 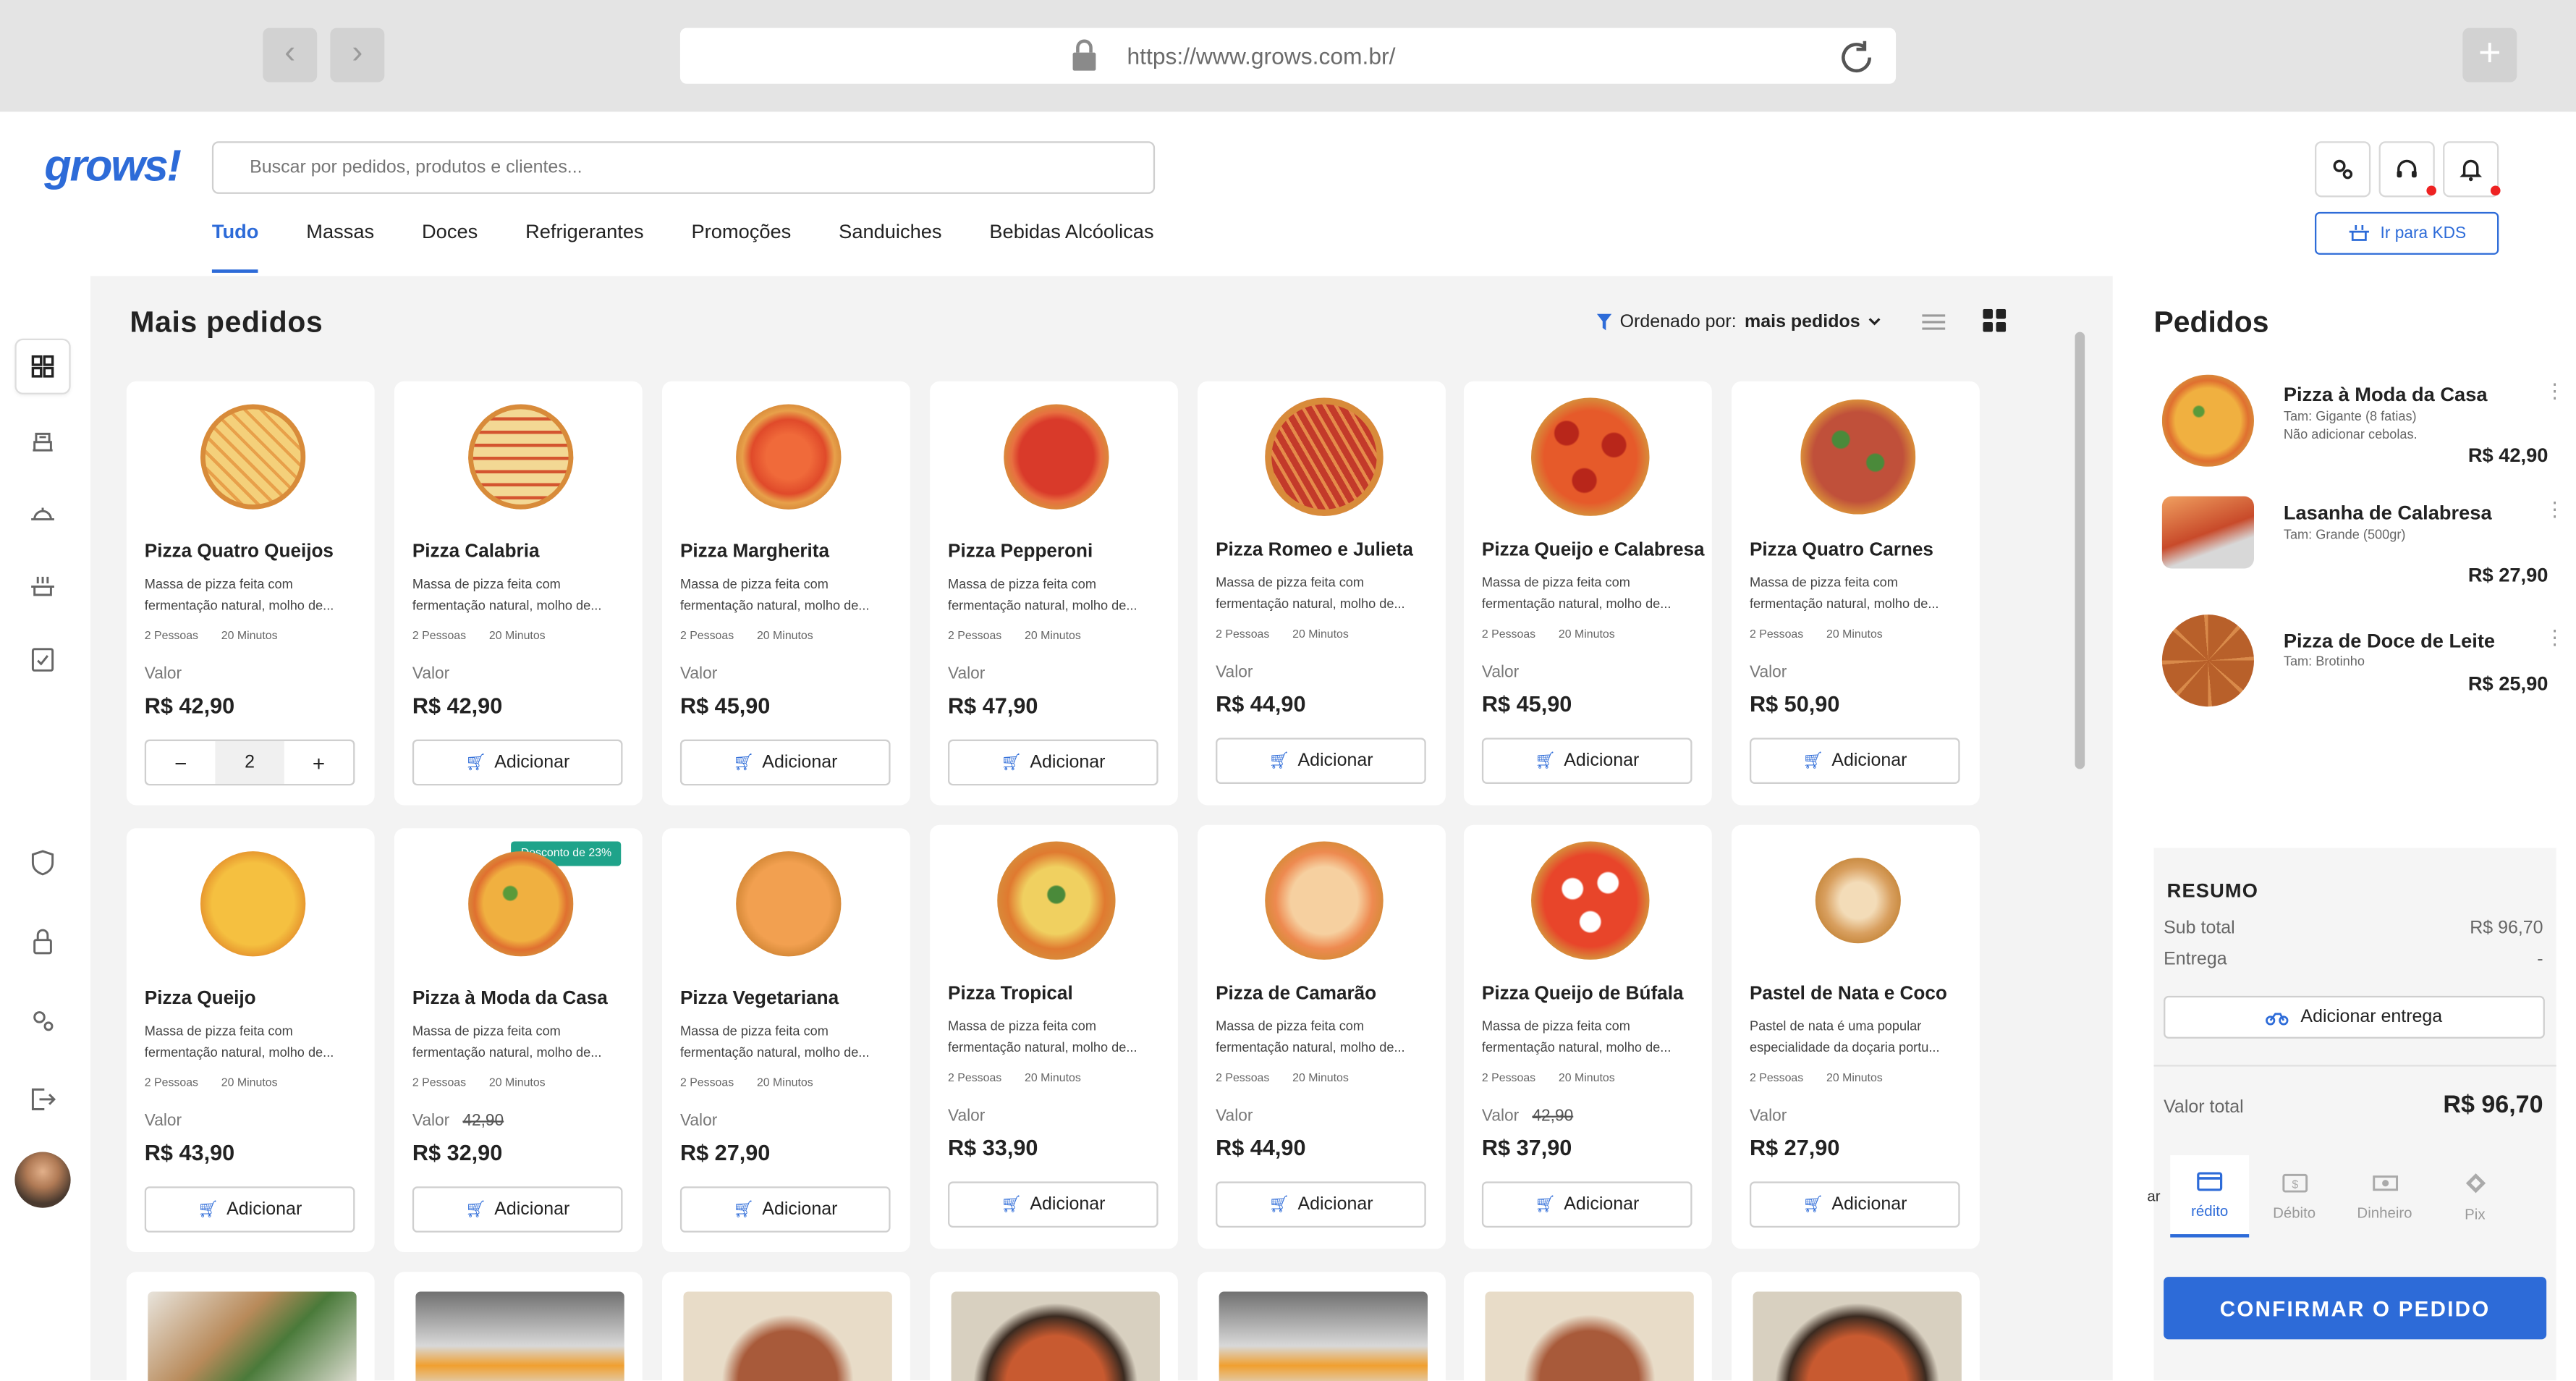 I want to click on new-tab-button: +, so click(x=2489, y=55).